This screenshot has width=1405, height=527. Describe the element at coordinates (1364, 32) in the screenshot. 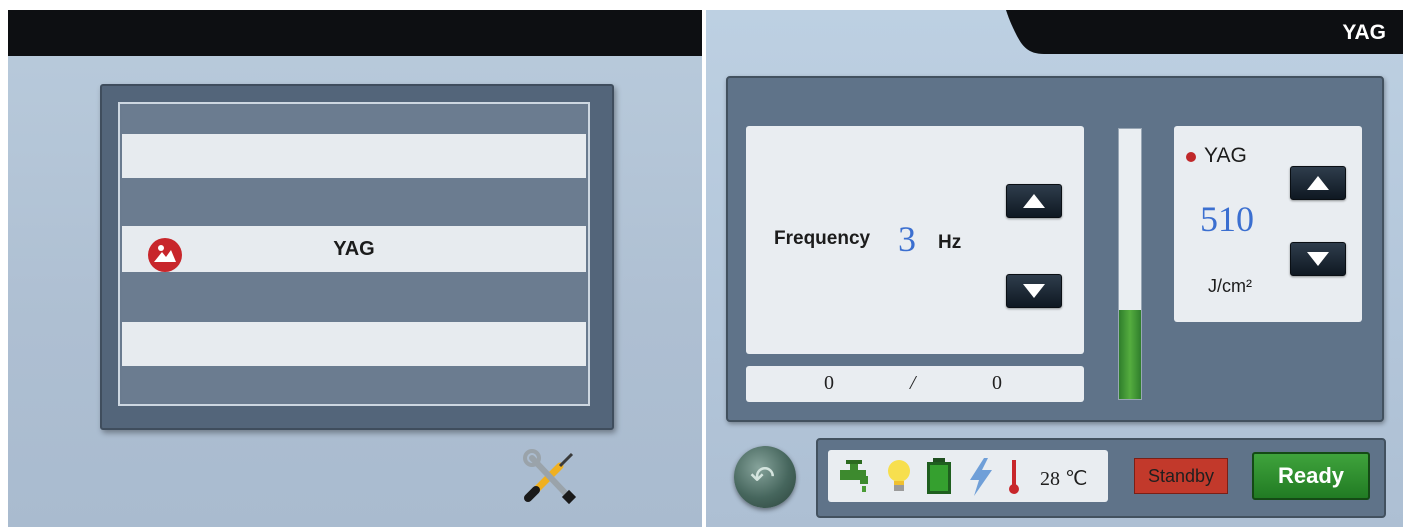

I see `screen-title: YAG` at that location.